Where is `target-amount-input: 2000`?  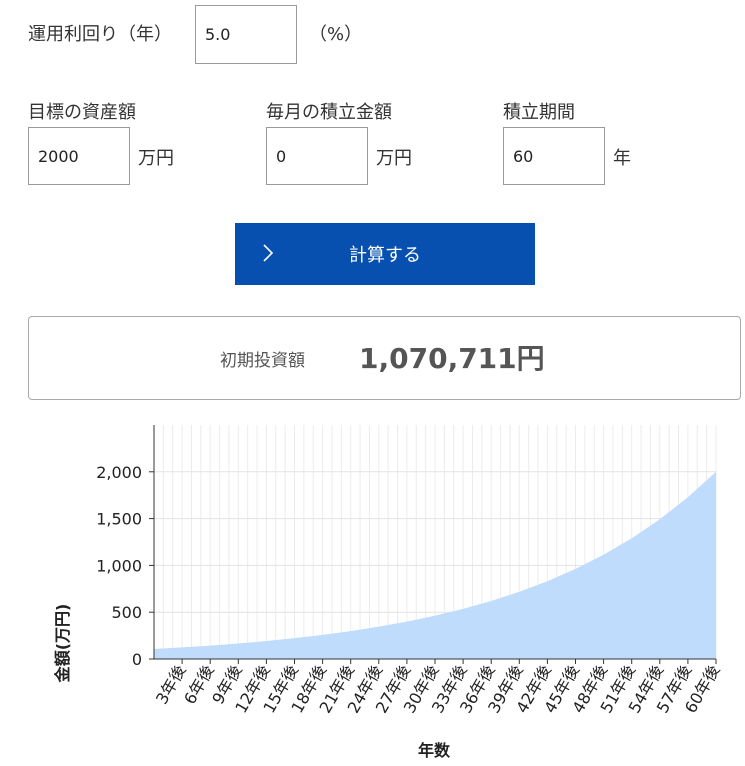
target-amount-input: 2000 is located at coordinates (79, 156).